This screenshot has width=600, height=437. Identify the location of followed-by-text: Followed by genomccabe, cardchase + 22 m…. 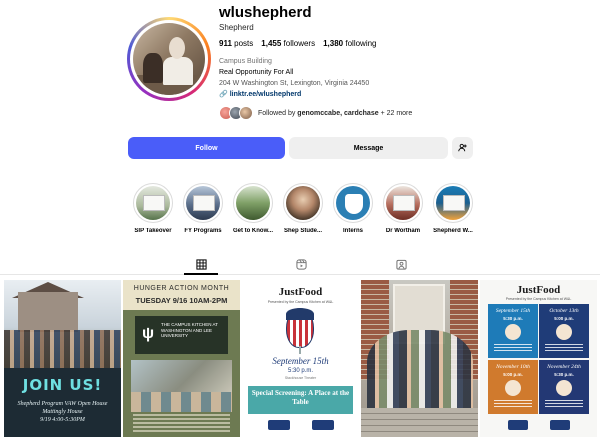
(335, 113).